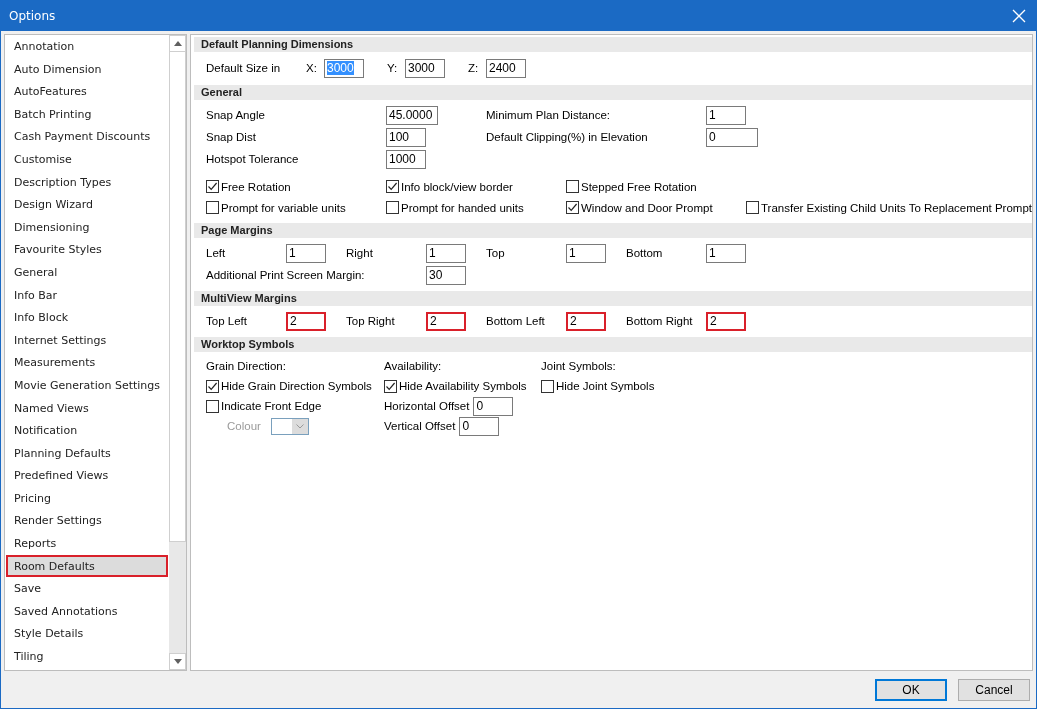  Describe the element at coordinates (578, 366) in the screenshot. I see `group-label: Joint Symbols:` at that location.